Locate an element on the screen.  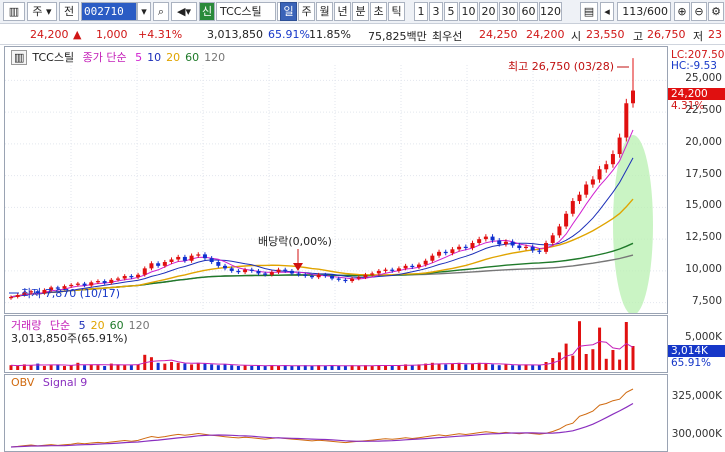
period-tab-1: 주 is located at coordinates (306, 11).